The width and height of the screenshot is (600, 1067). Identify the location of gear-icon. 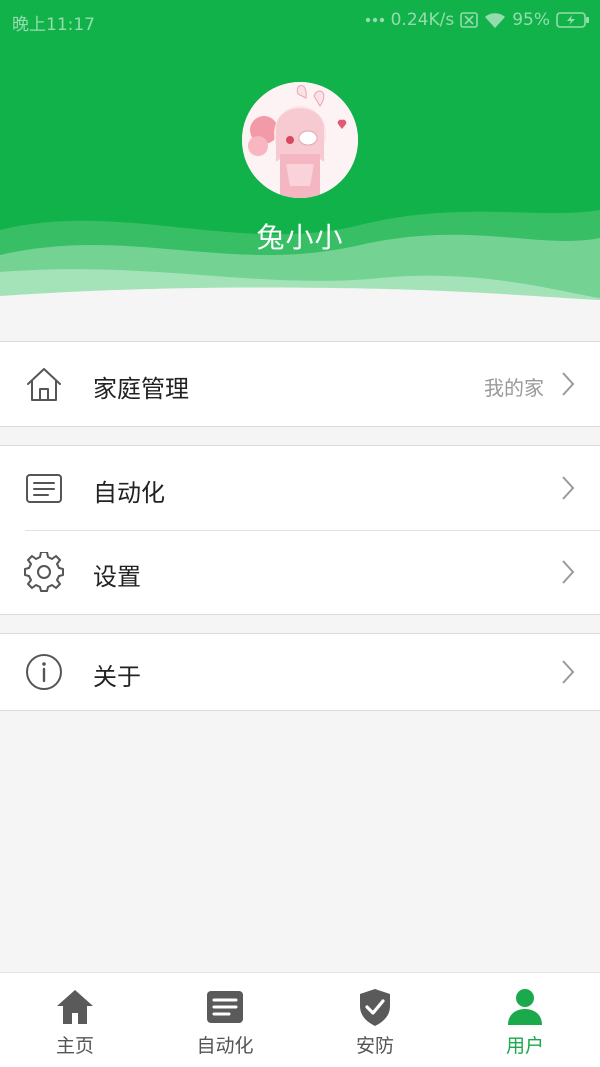
(44, 572).